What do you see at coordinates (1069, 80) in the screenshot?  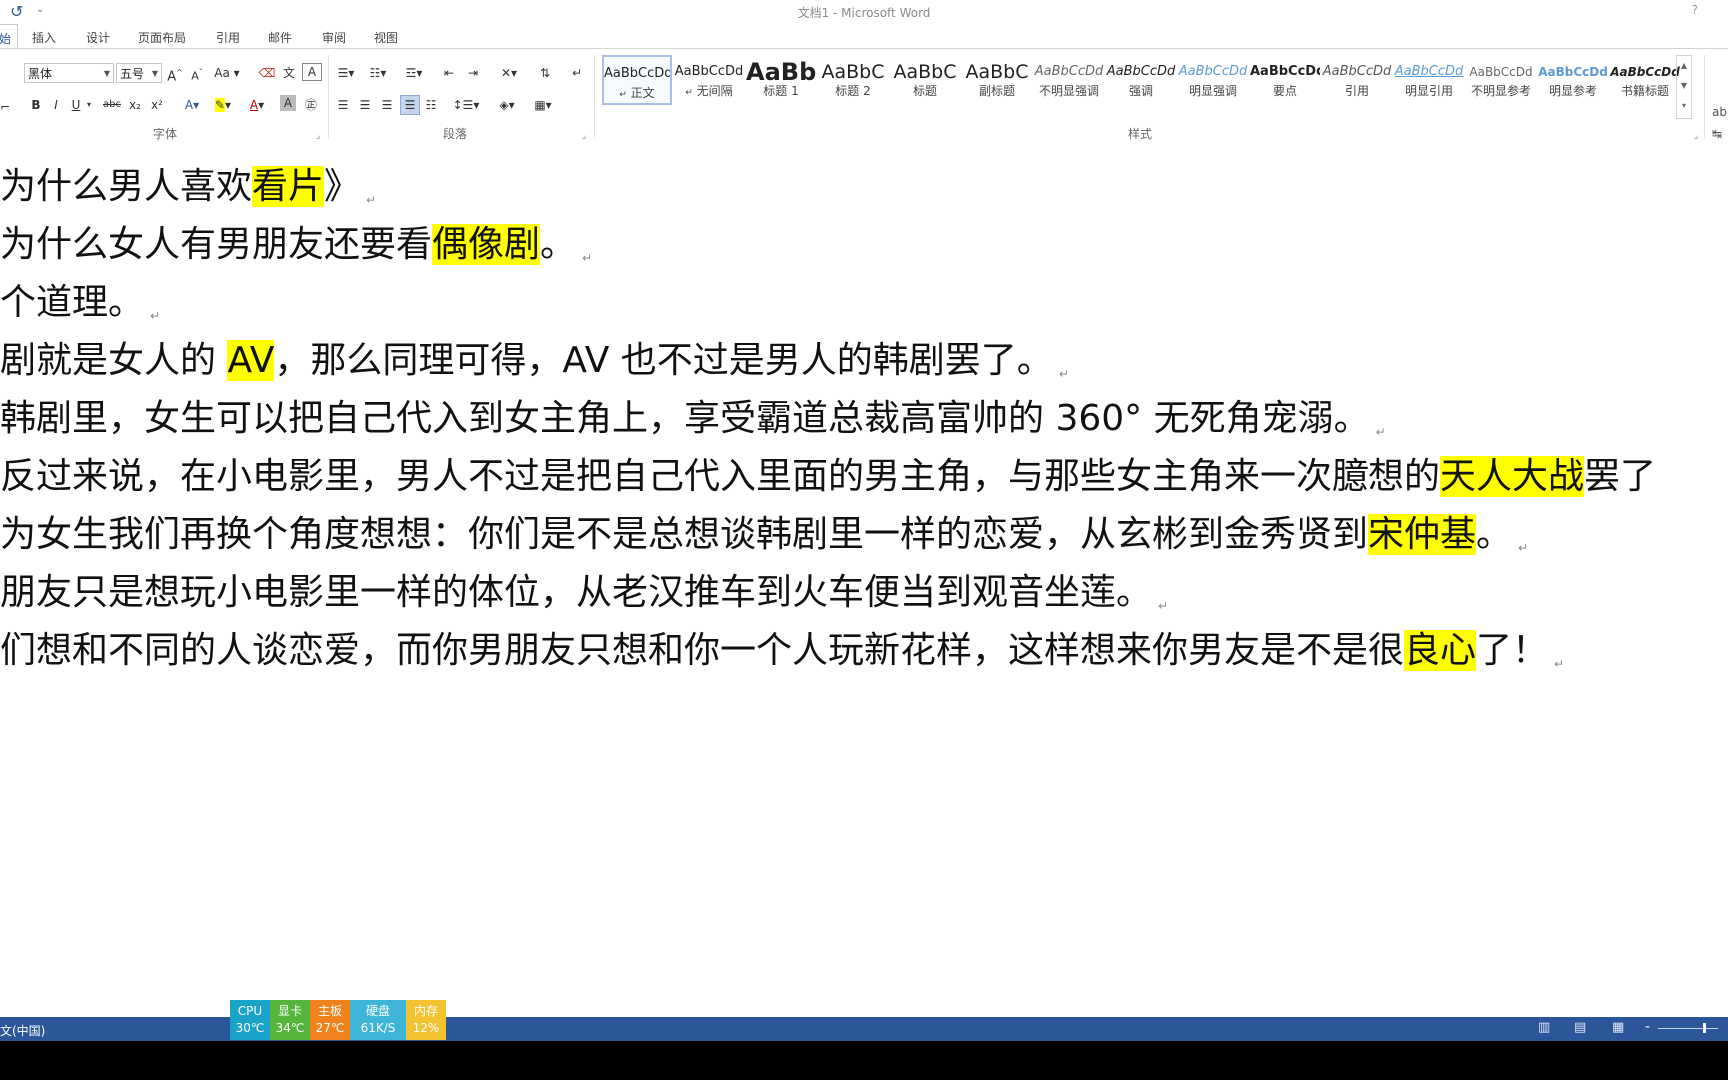 I see `style-subtle-emphasis: AaBbCcDd 不明显强调` at bounding box center [1069, 80].